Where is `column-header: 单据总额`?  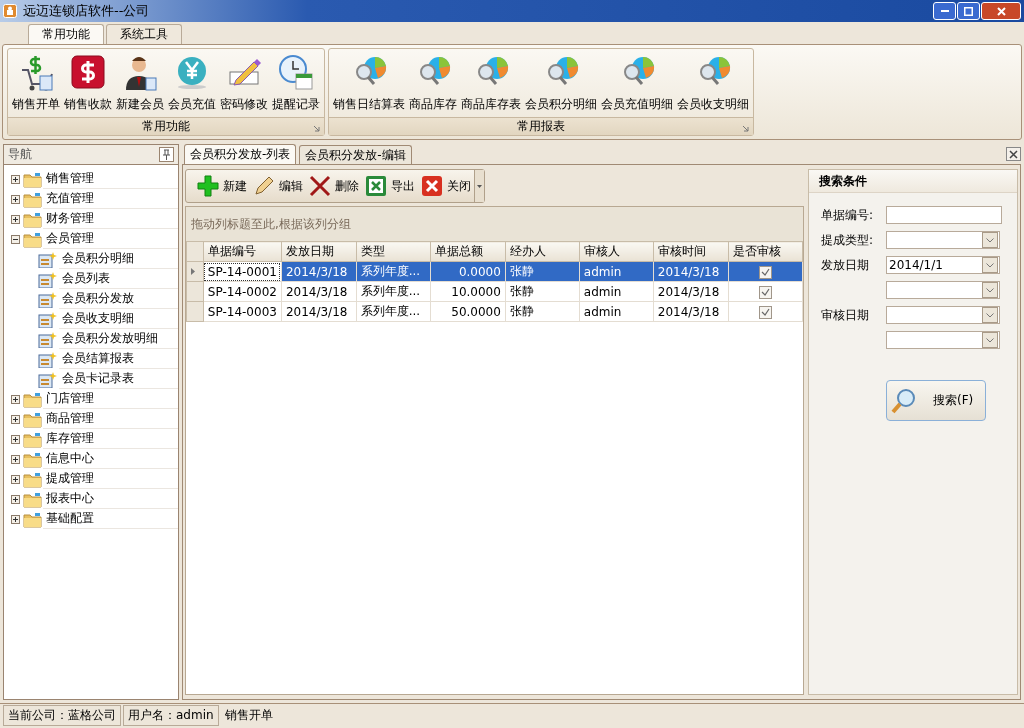
column-header: 单据总额 is located at coordinates (468, 251).